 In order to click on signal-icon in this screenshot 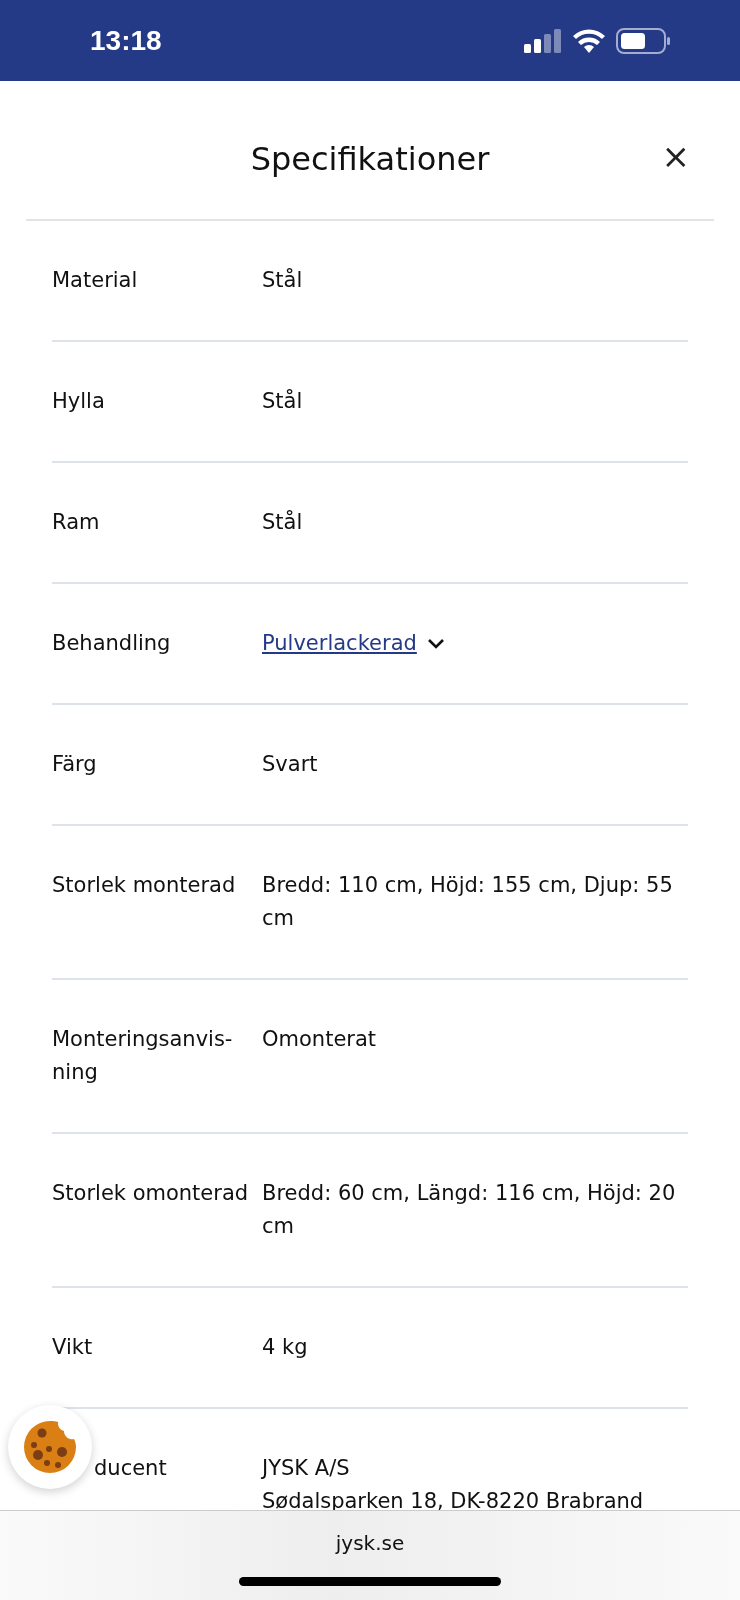, I will do `click(543, 40)`.